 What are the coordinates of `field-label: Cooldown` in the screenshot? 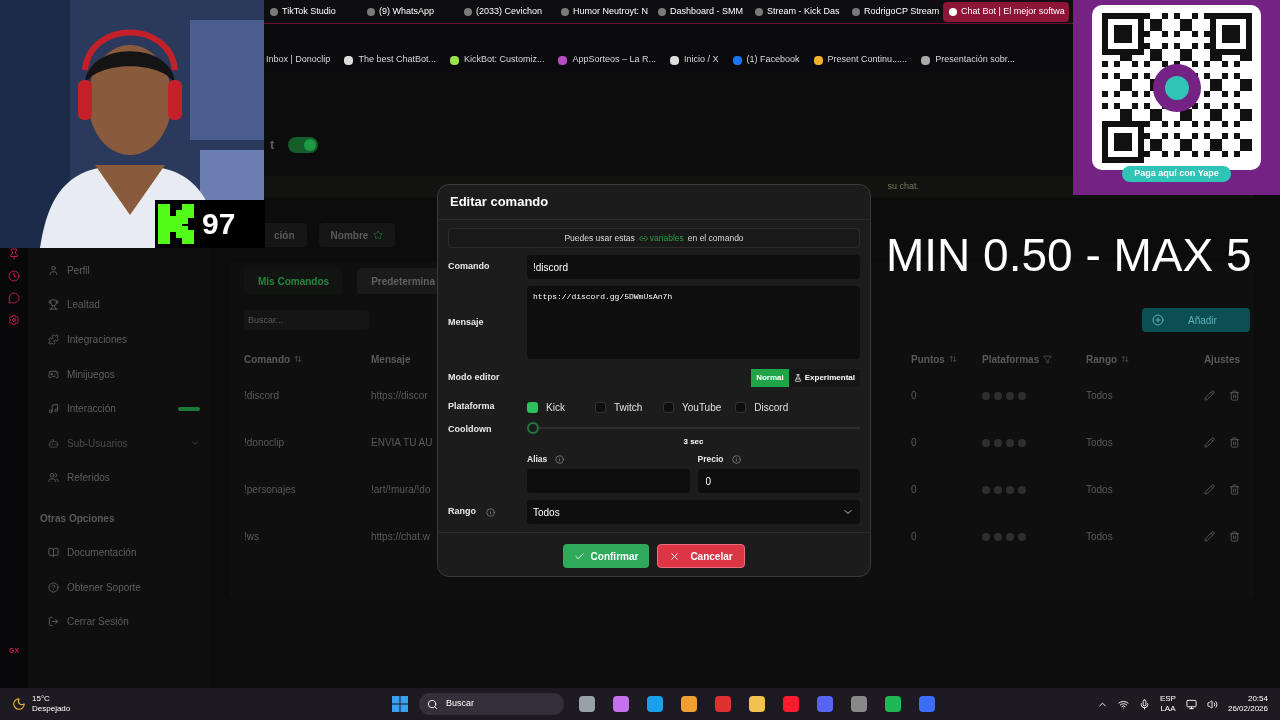 It's located at (470, 429).